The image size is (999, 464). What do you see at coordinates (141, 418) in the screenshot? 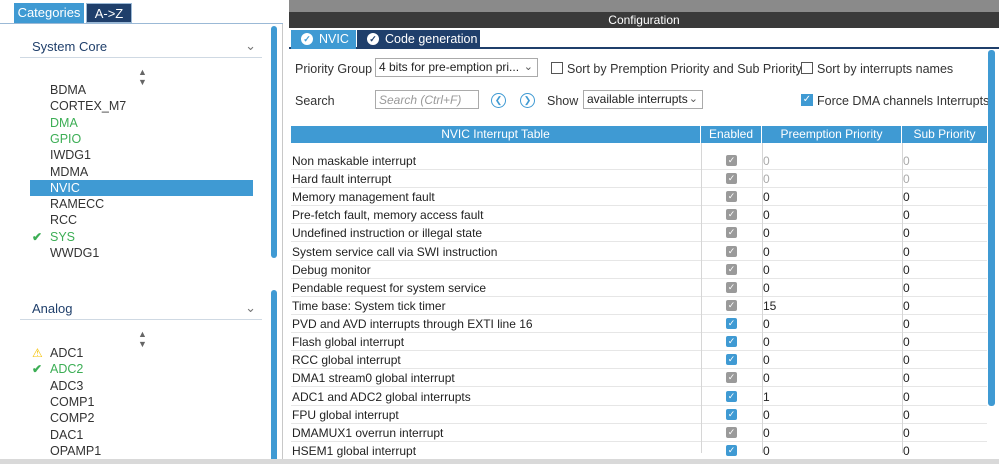
I see `sidebar-item-comp2: COMP2` at bounding box center [141, 418].